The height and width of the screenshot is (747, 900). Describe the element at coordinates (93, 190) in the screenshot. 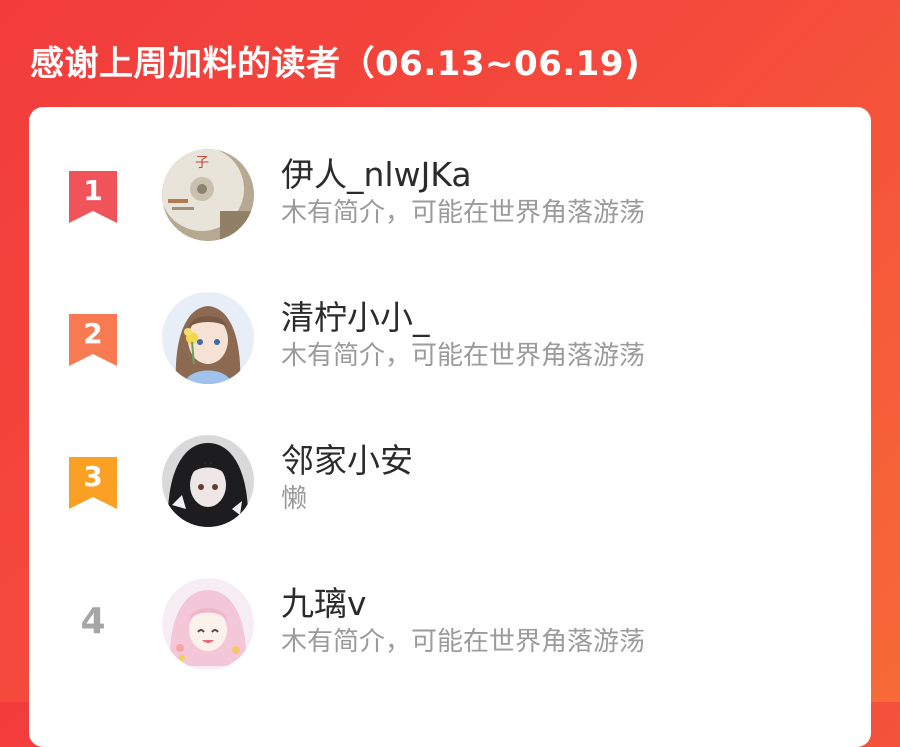

I see `rank-number: 1` at that location.